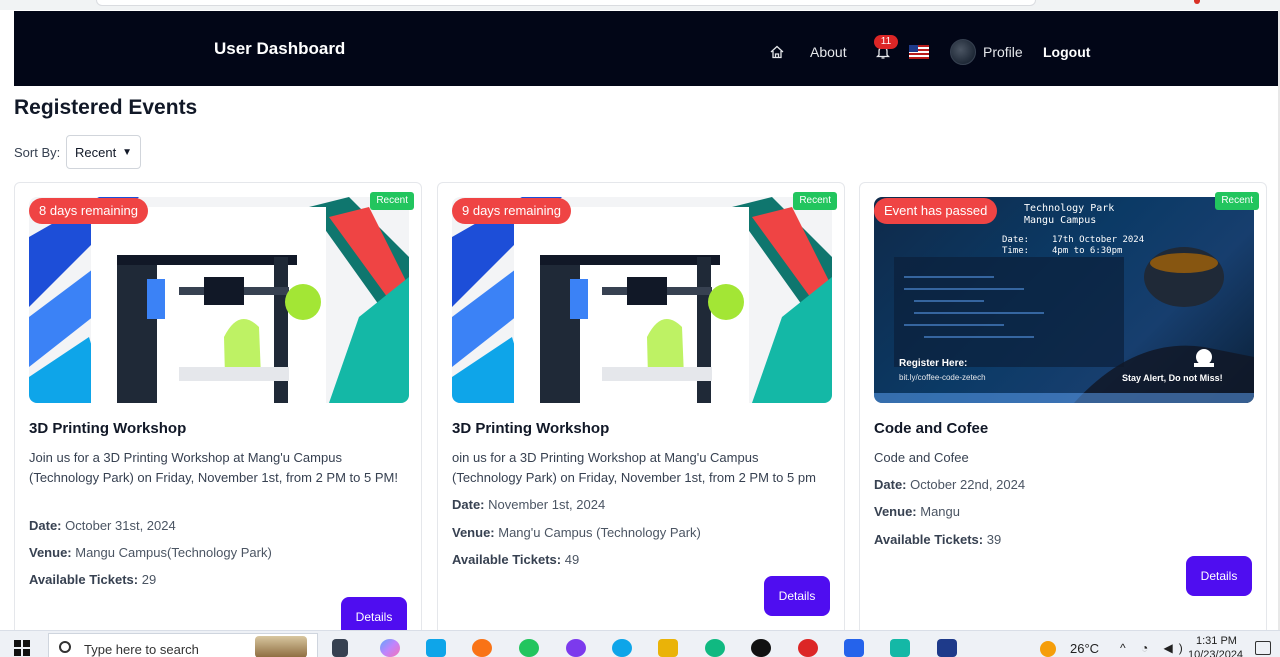 This screenshot has width=1280, height=657. Describe the element at coordinates (65, 647) in the screenshot. I see `search-icon` at that location.